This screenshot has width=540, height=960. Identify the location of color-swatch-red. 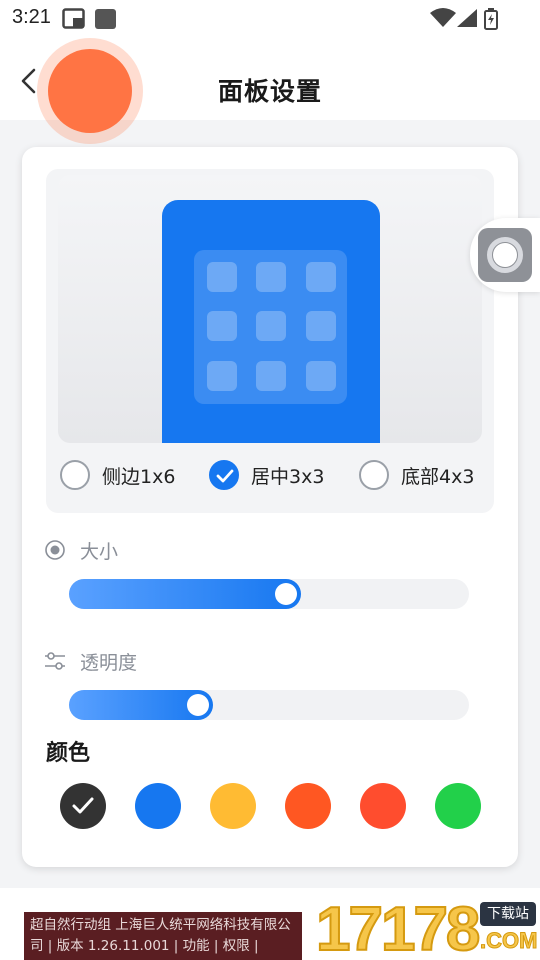
(383, 806).